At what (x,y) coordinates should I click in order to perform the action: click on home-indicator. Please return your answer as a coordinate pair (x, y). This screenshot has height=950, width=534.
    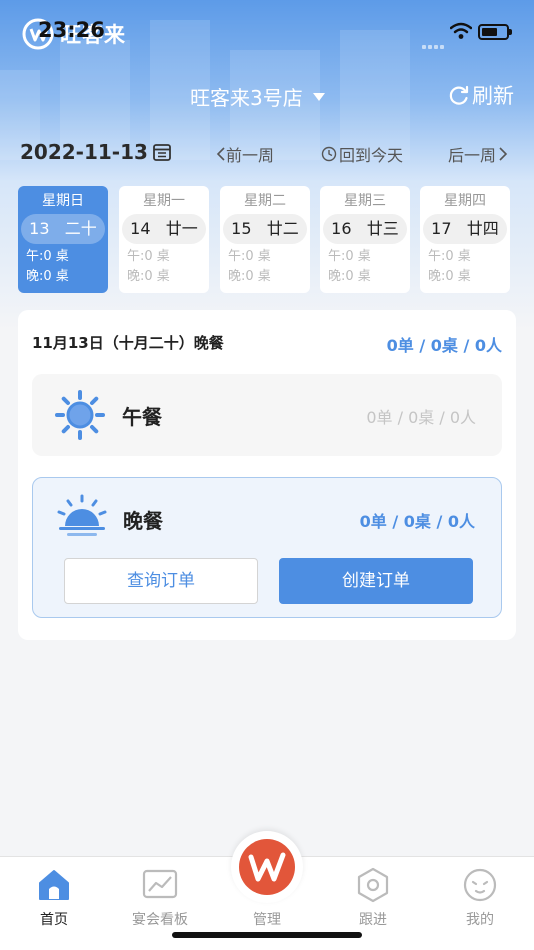
    Looking at the image, I should click on (267, 935).